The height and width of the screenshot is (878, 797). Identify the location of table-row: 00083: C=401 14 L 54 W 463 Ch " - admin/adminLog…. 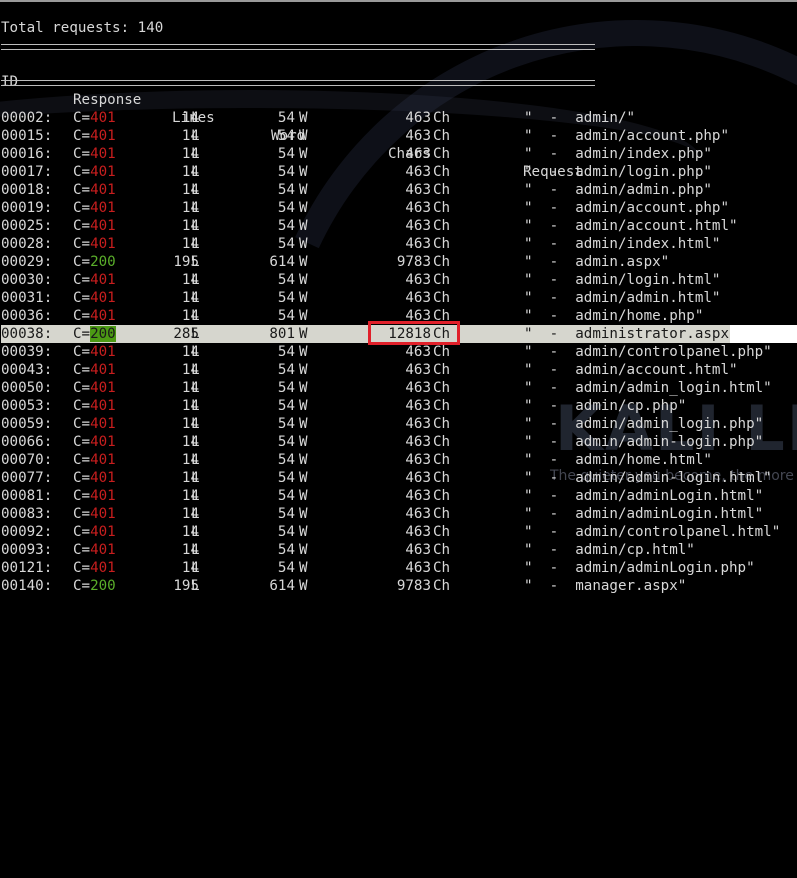
(399, 514).